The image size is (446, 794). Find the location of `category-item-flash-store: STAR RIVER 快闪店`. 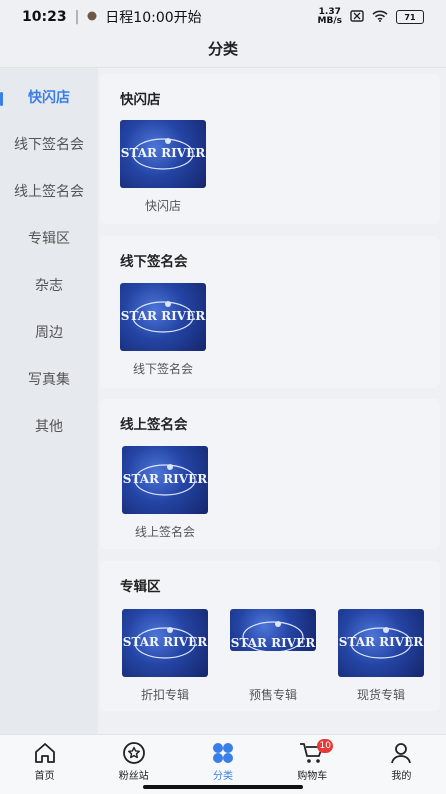

category-item-flash-store: STAR RIVER 快闪店 is located at coordinates (163, 167).